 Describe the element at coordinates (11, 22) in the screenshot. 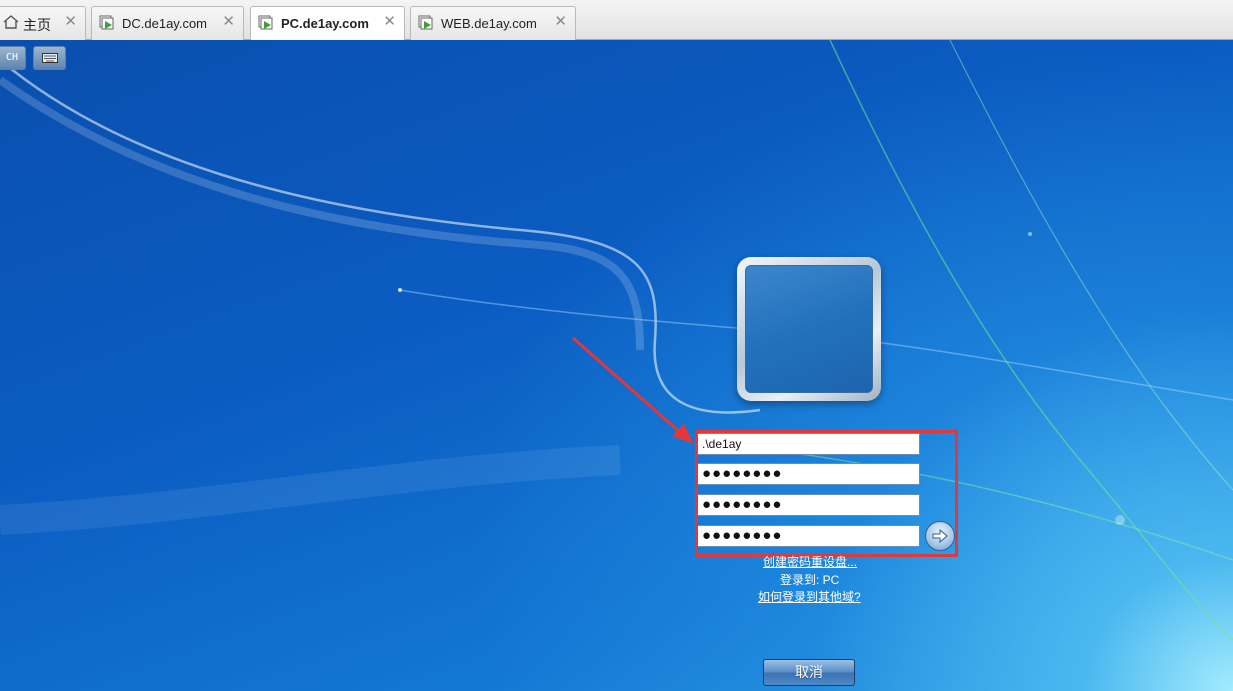

I see `home-icon` at that location.